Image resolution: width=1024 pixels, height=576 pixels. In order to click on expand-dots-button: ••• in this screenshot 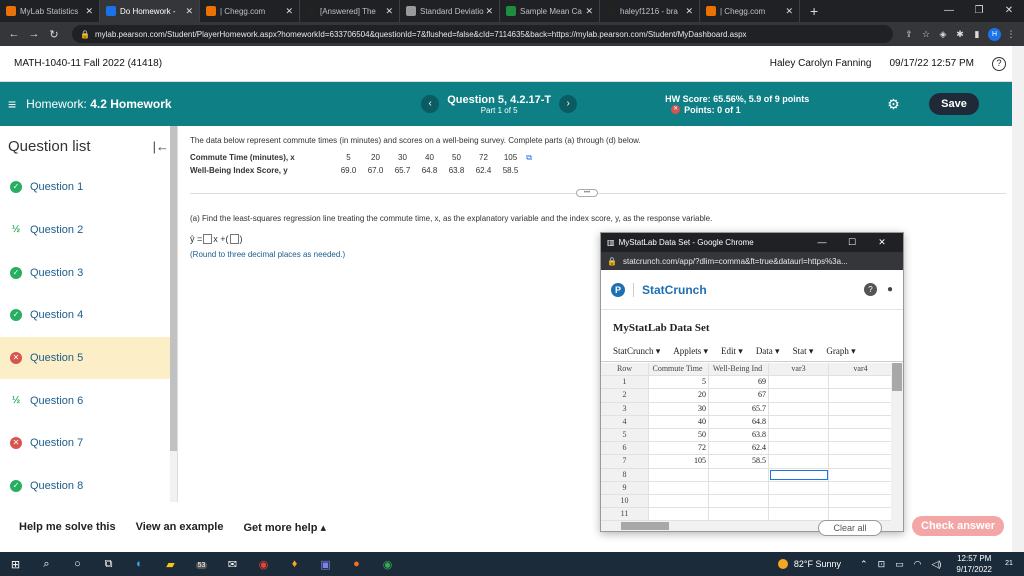, I will do `click(587, 193)`.